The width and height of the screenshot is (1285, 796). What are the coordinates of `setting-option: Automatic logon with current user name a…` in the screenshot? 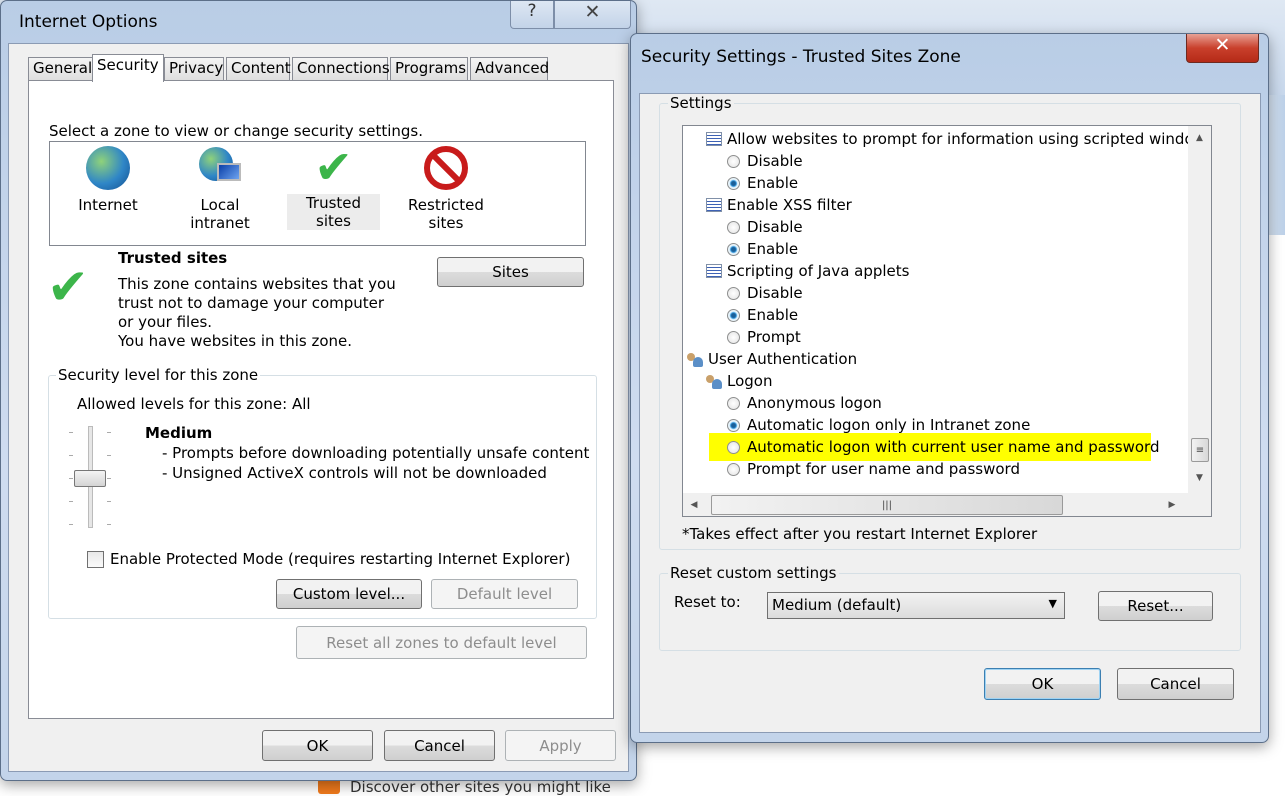 It's located at (921, 447).